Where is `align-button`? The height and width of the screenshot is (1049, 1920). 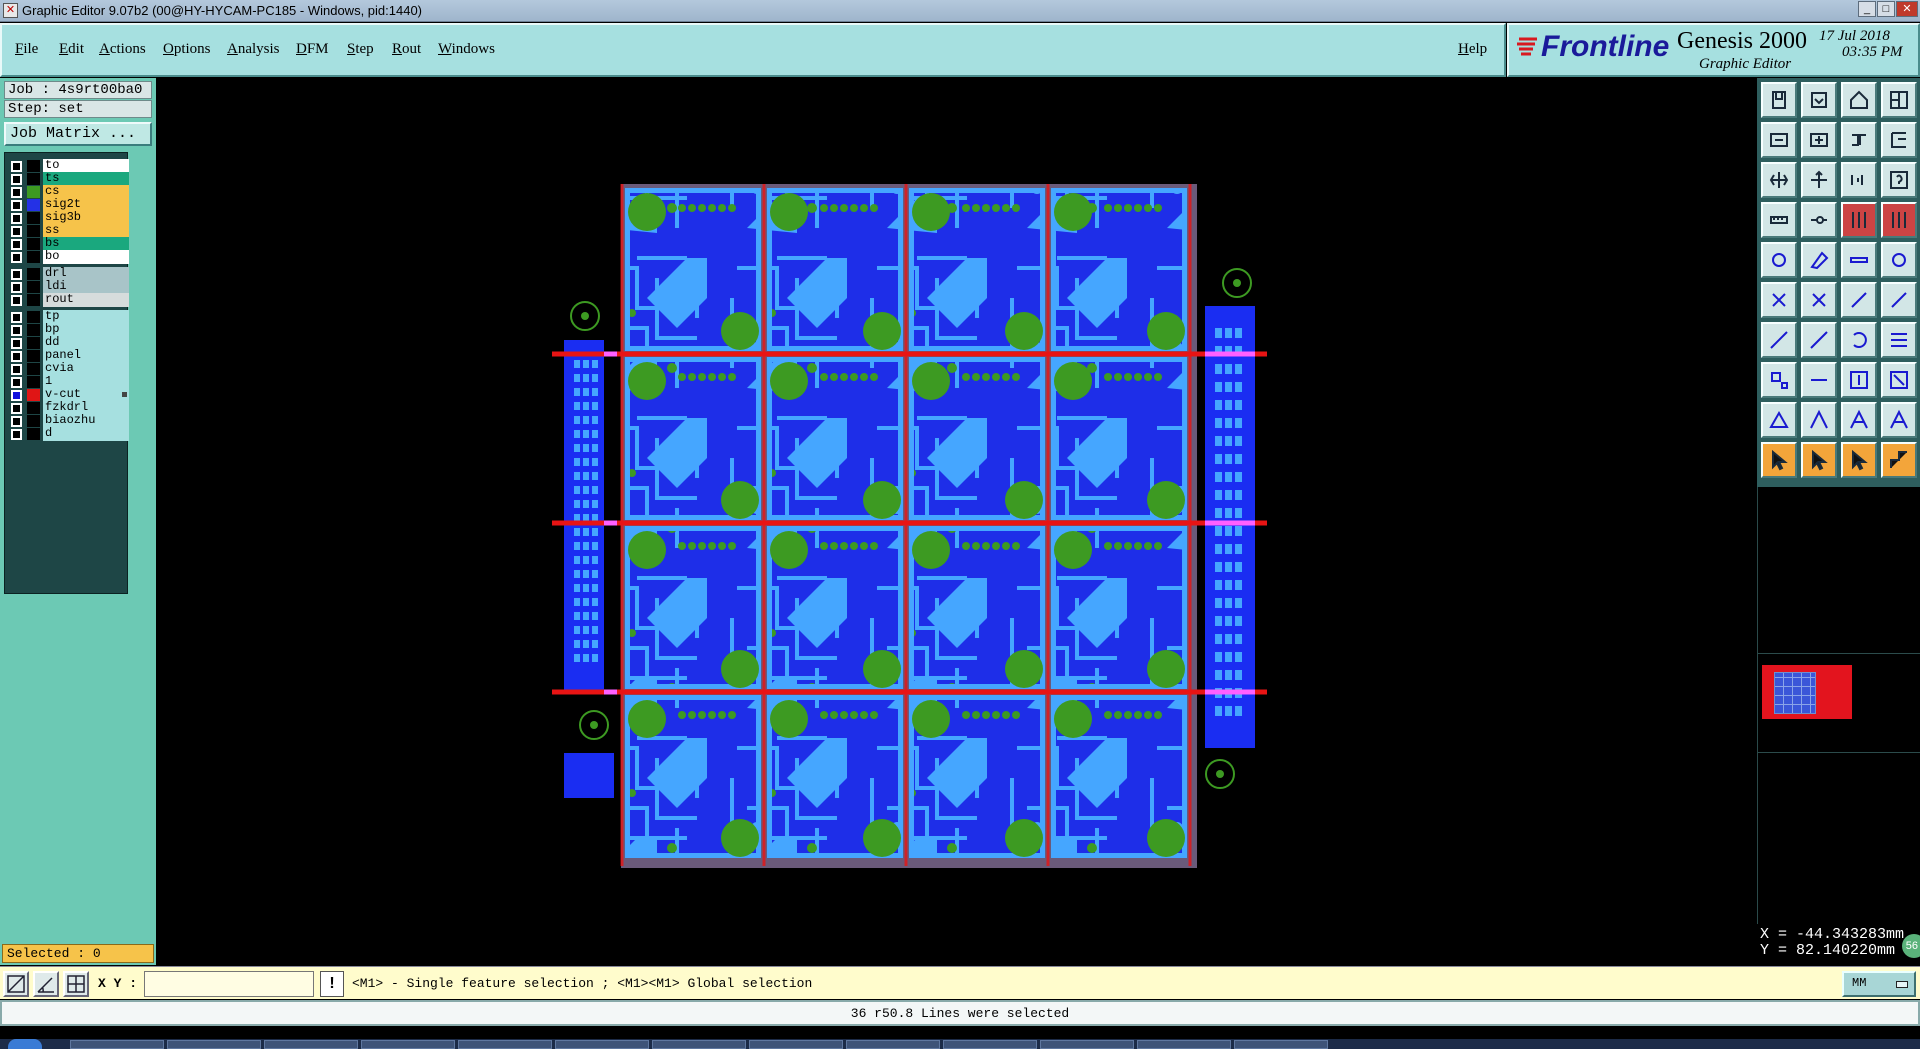
align-button is located at coordinates (1899, 340).